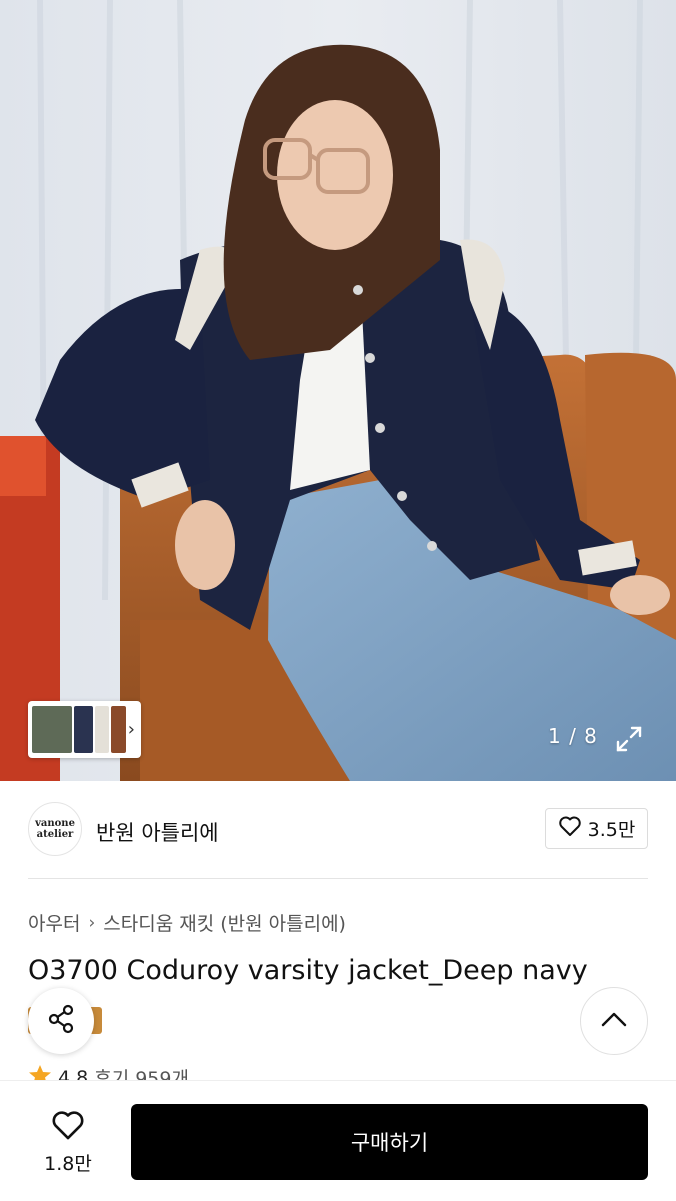 The image size is (676, 1201). What do you see at coordinates (157, 832) in the screenshot?
I see `brand-name: 반원 아틀리에` at bounding box center [157, 832].